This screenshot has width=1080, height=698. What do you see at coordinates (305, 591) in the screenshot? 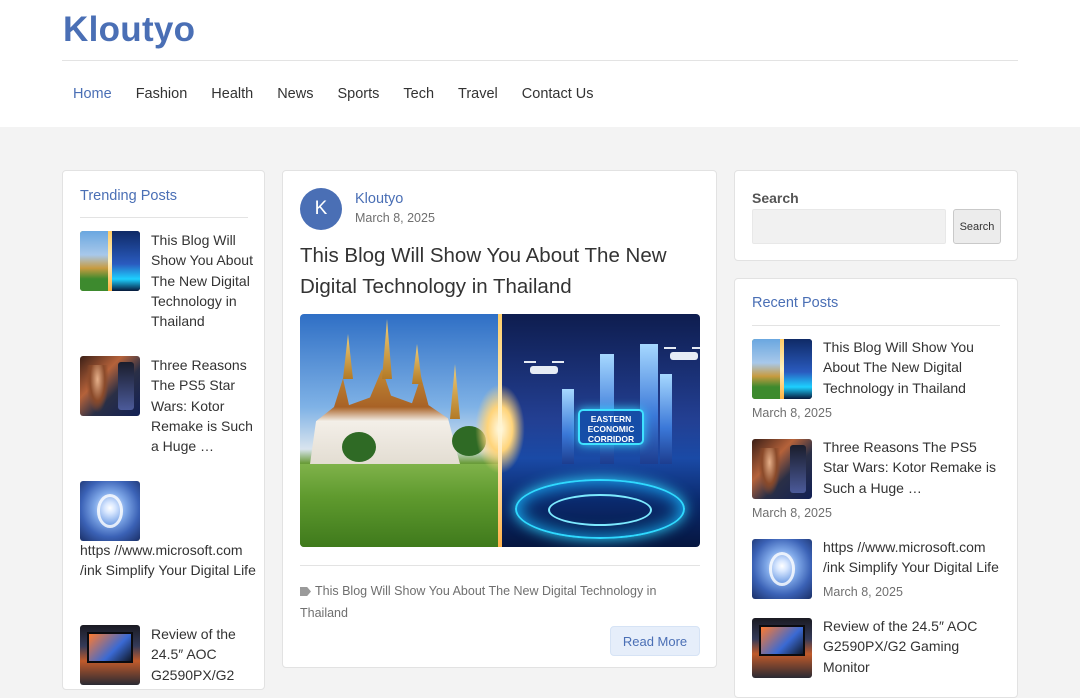
I see `tag-icon` at bounding box center [305, 591].